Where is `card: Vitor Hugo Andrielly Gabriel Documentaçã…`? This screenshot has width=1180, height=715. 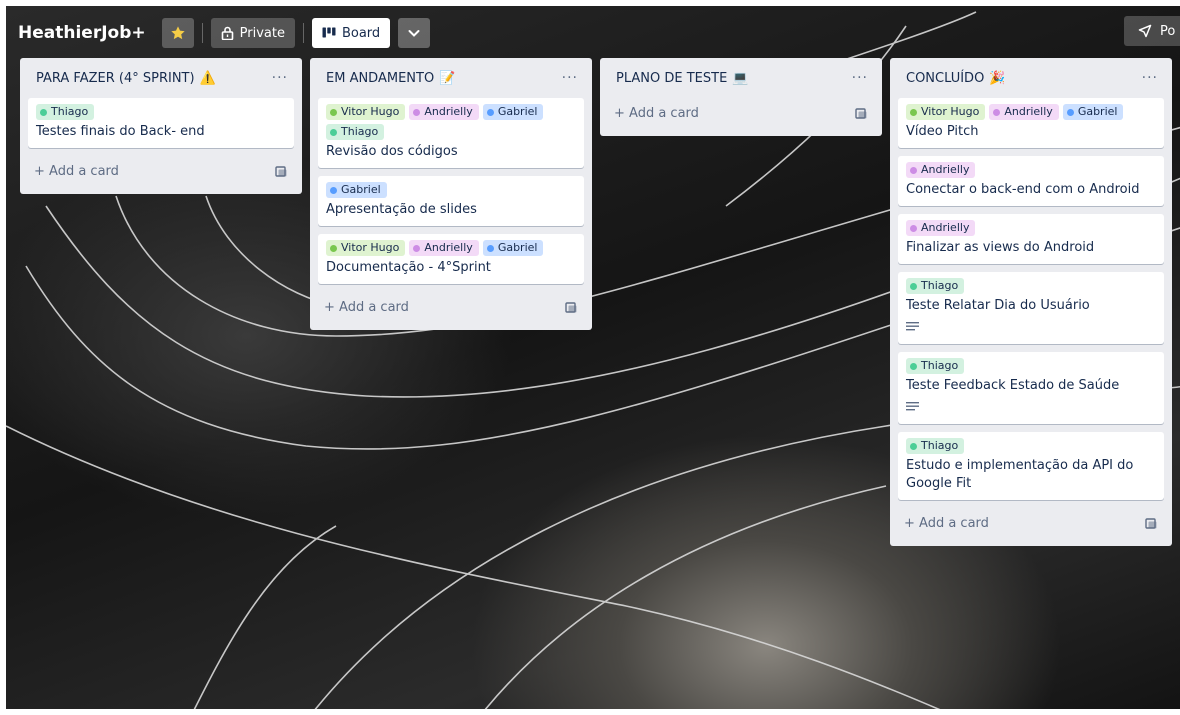 card: Vitor Hugo Andrielly Gabriel Documentaçã… is located at coordinates (451, 259).